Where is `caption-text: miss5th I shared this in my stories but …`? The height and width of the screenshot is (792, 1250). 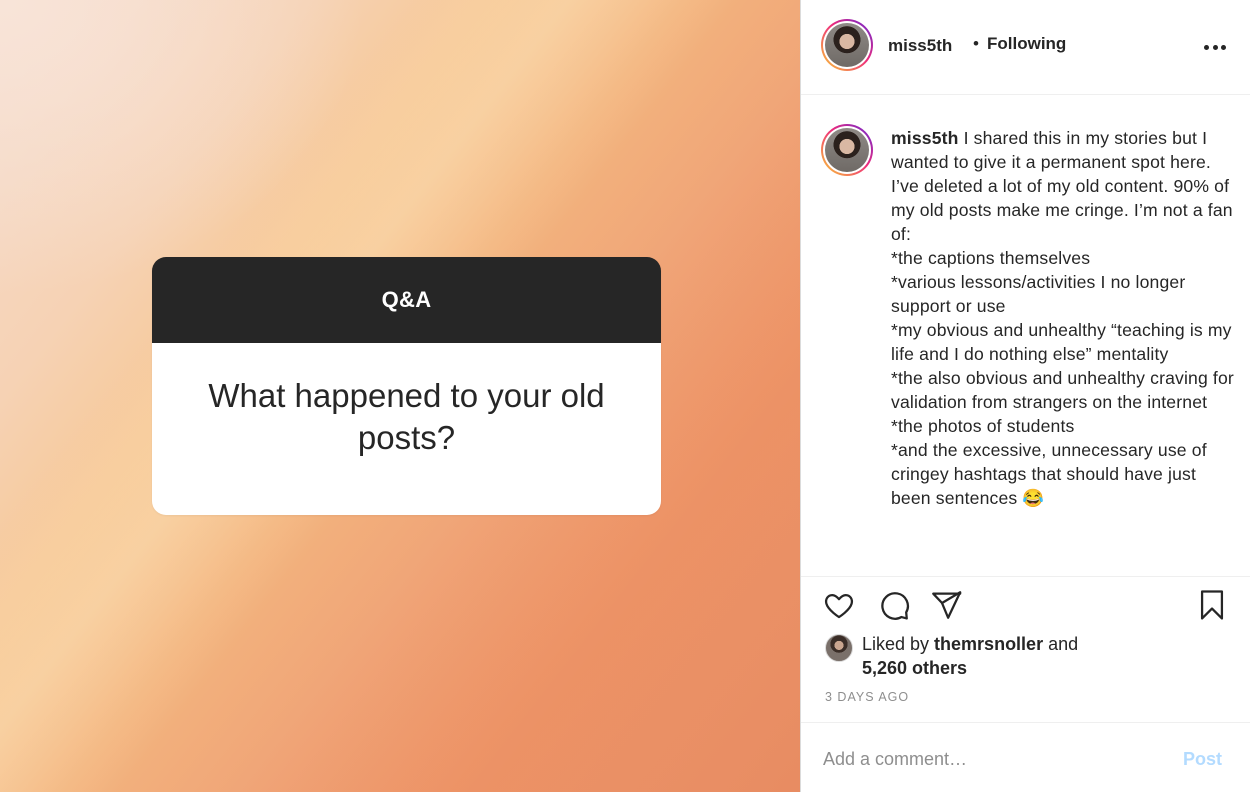
caption-text: miss5th I shared this in my stories but … is located at coordinates (1063, 318).